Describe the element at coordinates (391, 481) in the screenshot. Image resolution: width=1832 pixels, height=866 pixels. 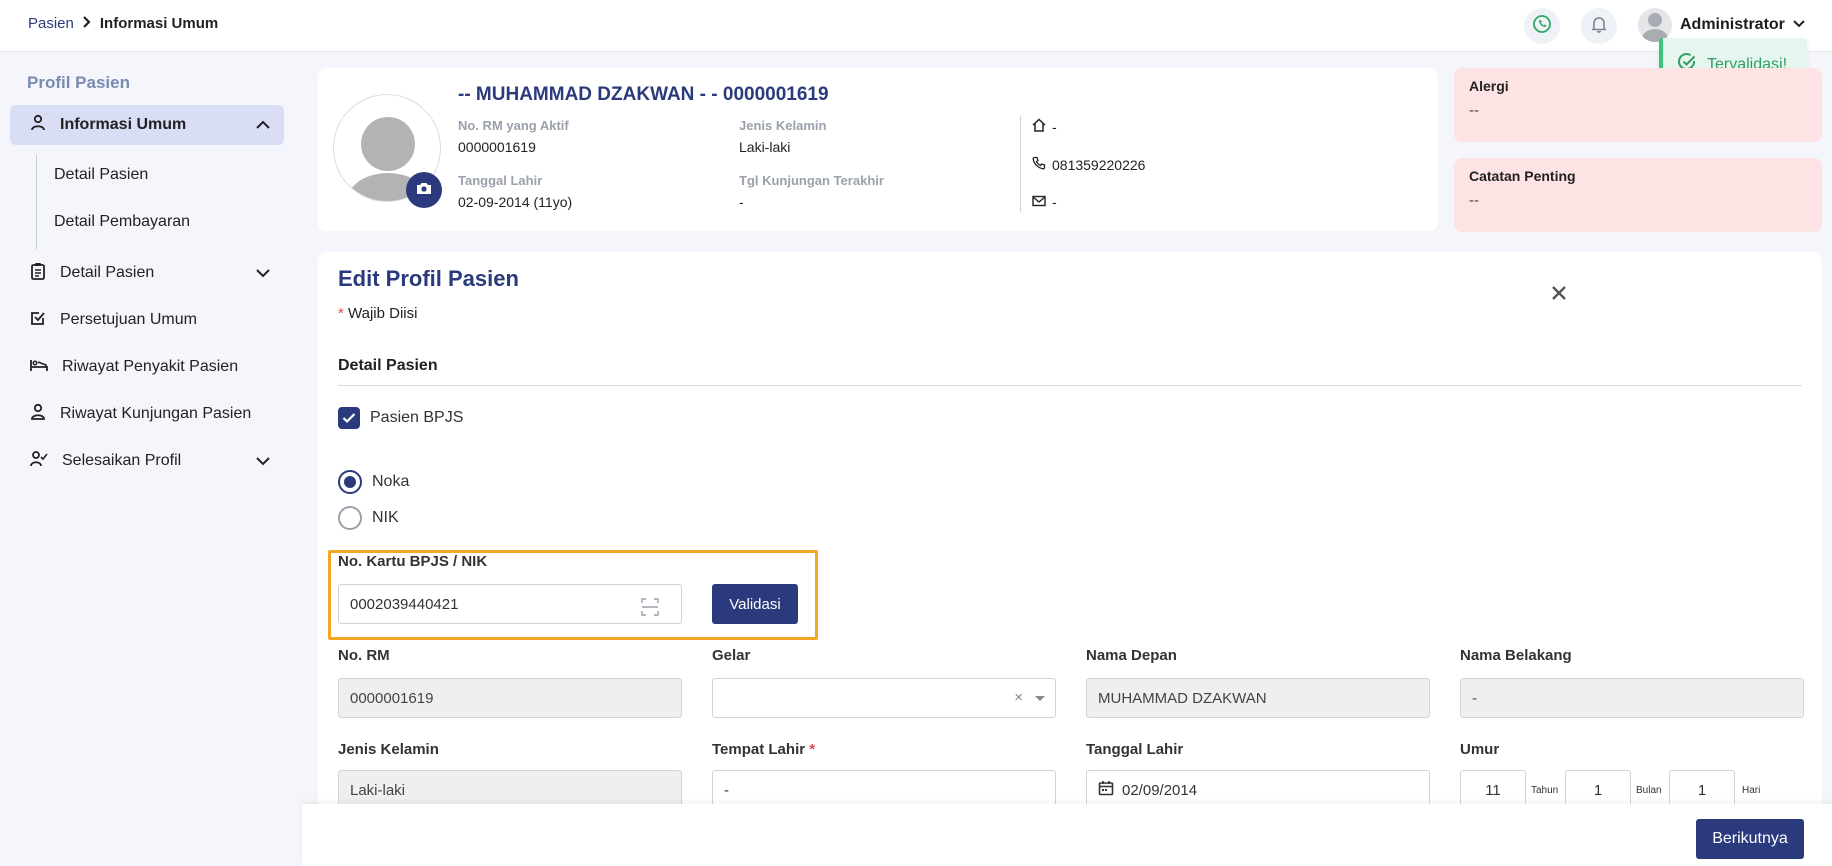
I see `radio-noka-label: Noka` at that location.